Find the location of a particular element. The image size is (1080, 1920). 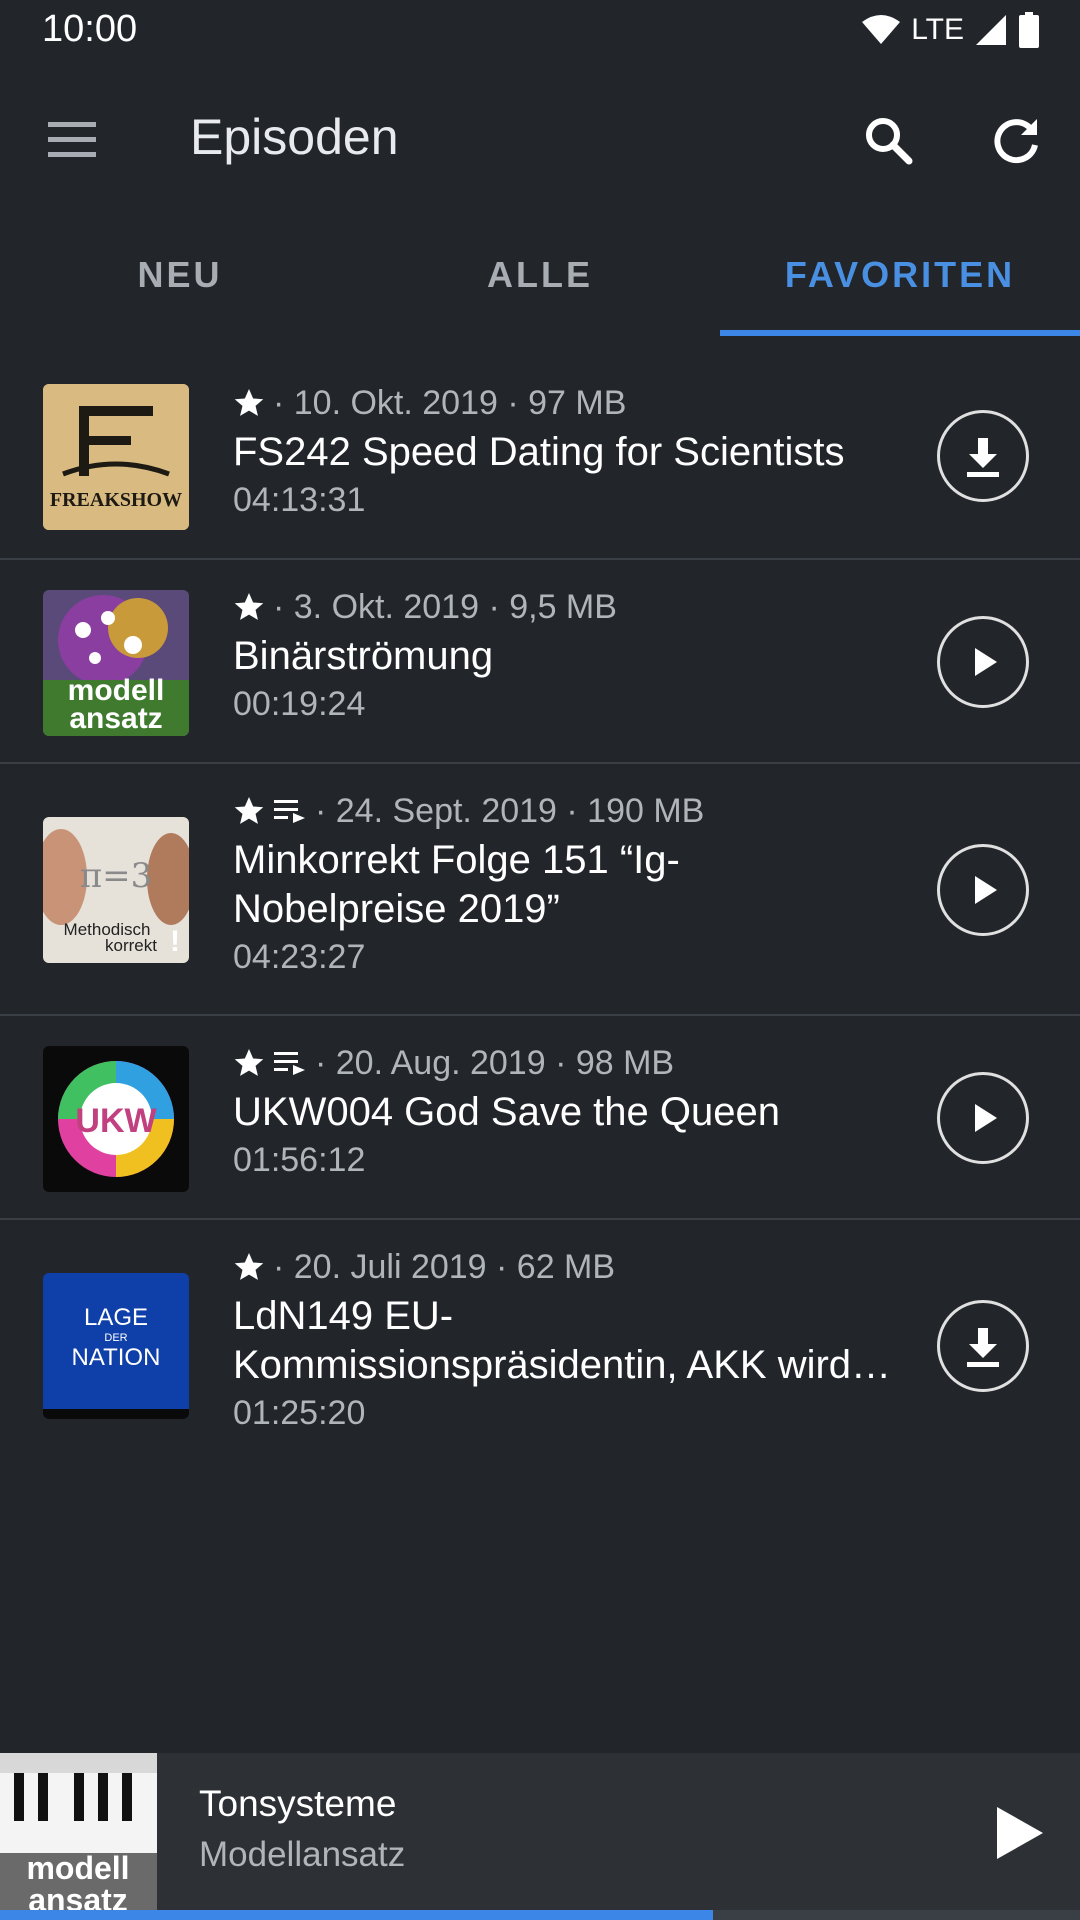

episode-duration: 04:23:27 is located at coordinates (299, 957).